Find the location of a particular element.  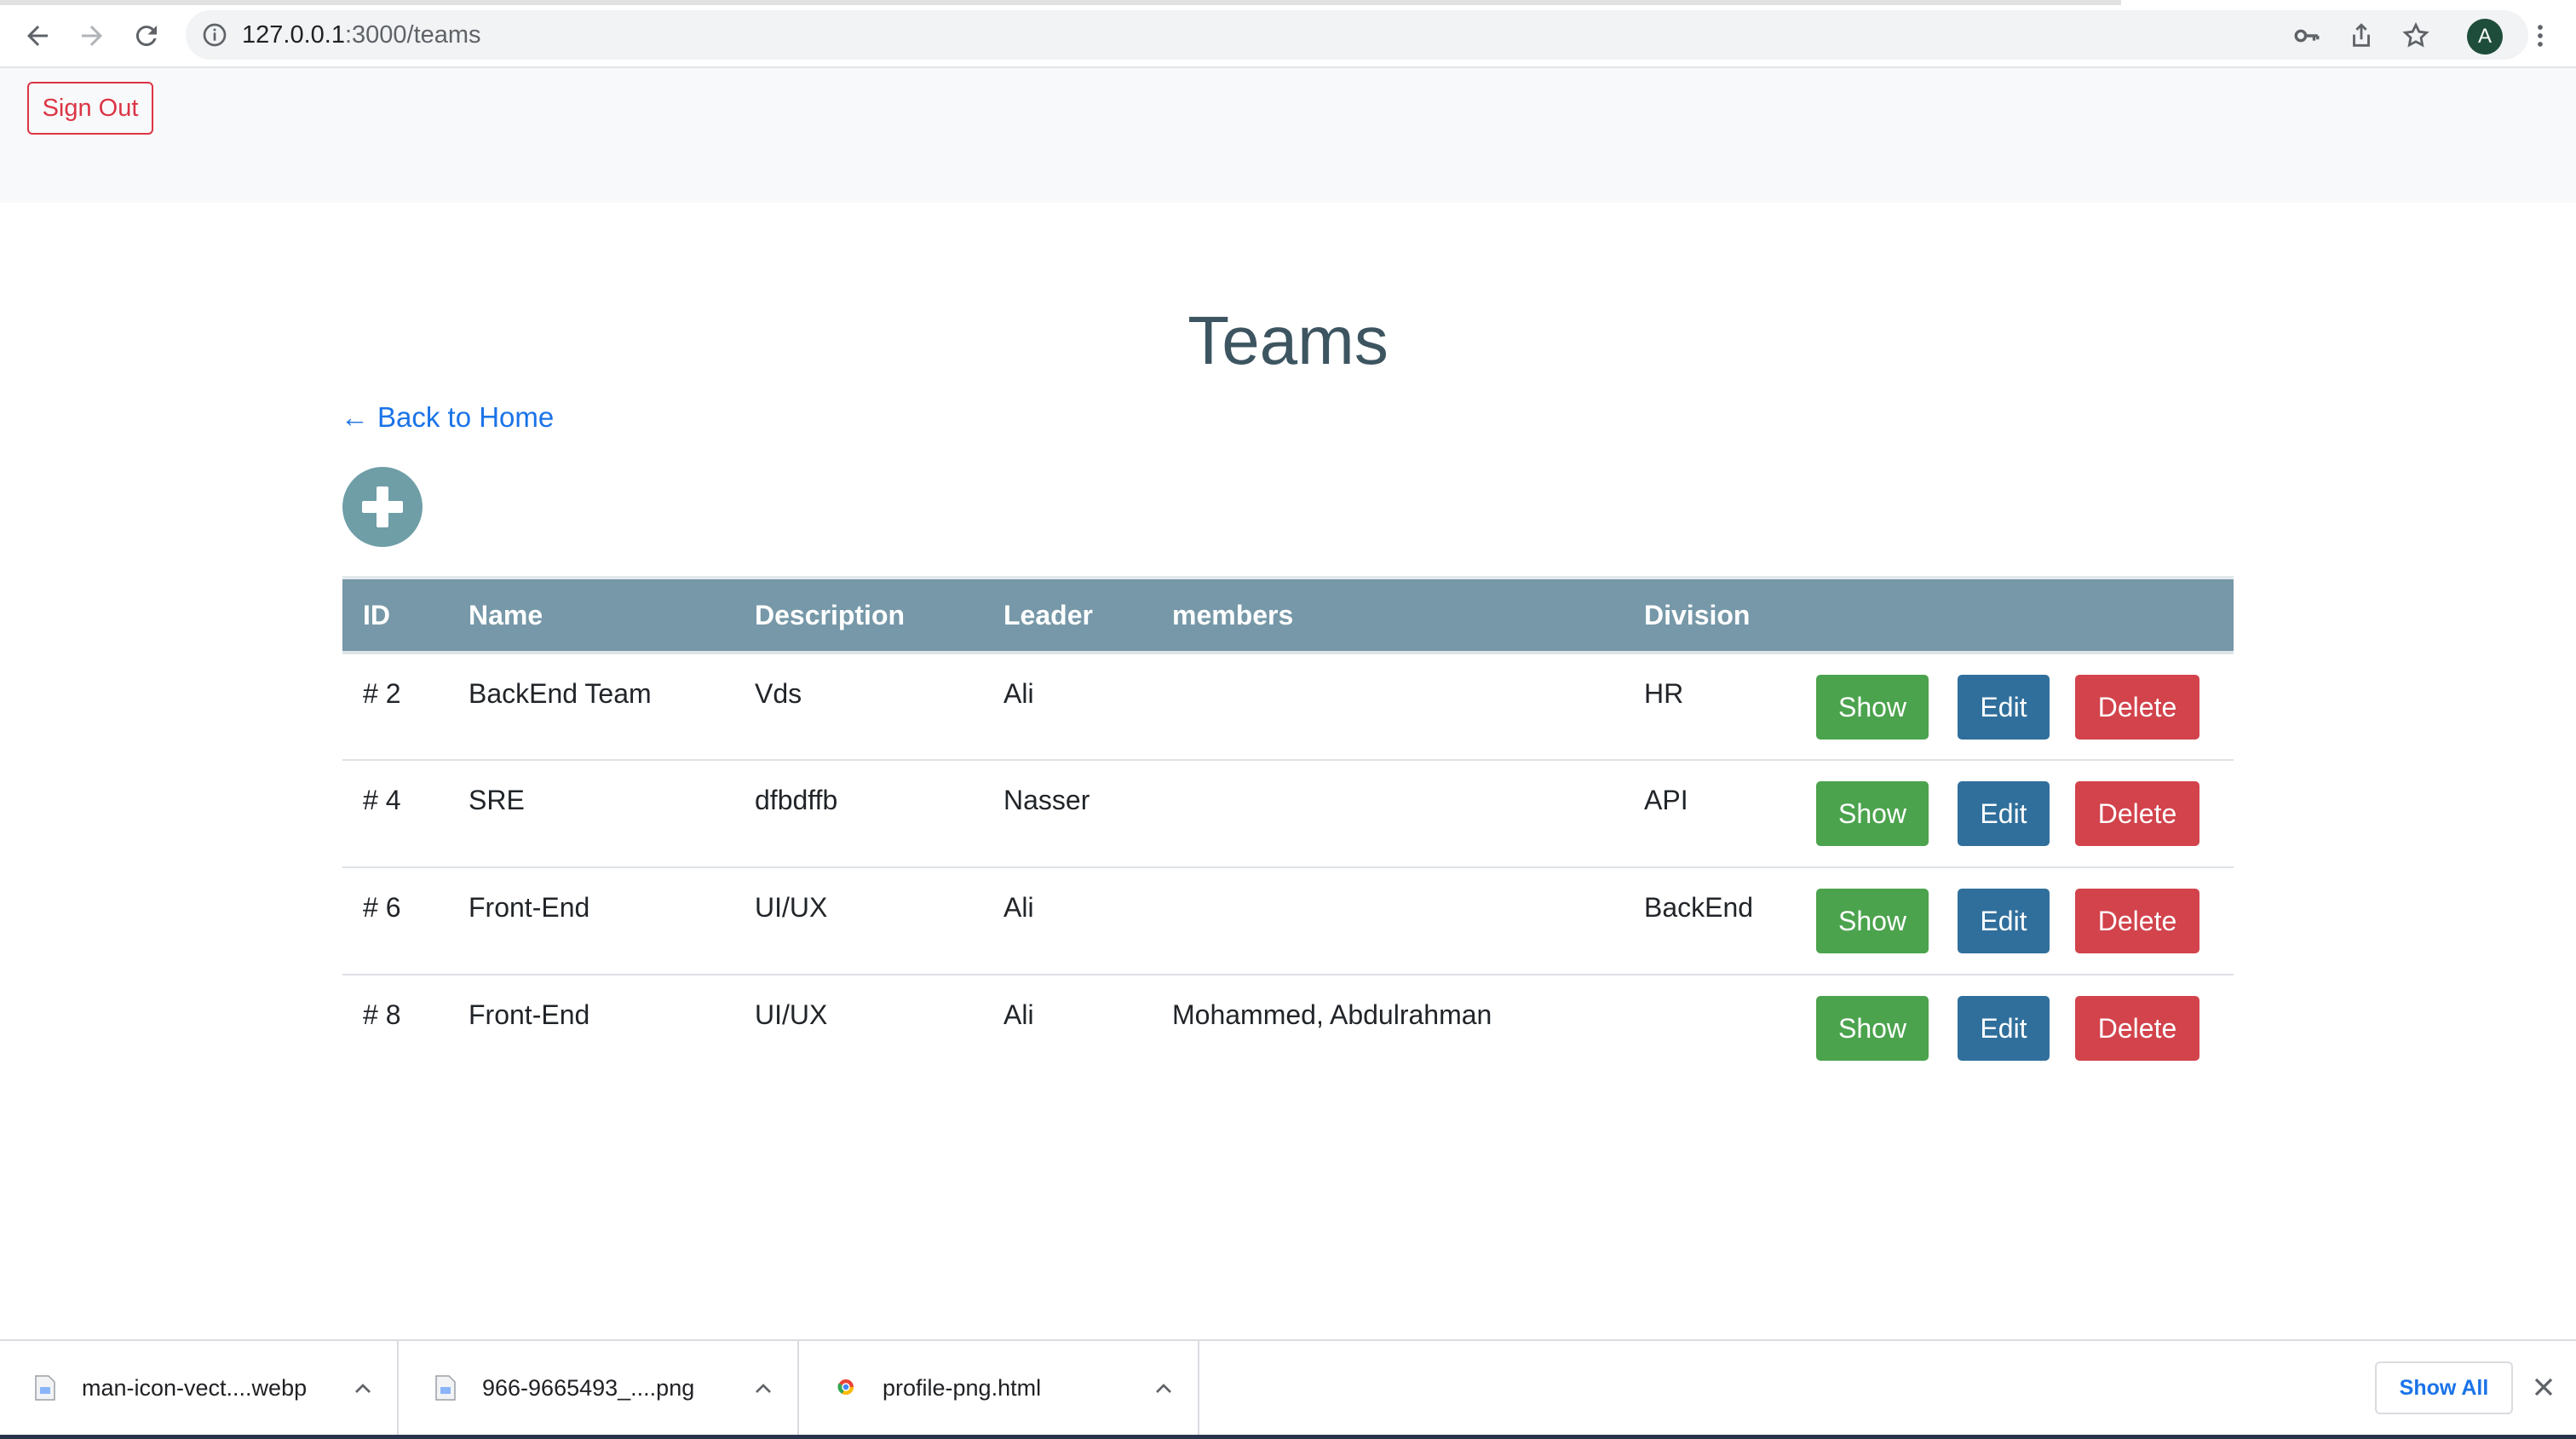

column-header-division: Division is located at coordinates (1698, 614).